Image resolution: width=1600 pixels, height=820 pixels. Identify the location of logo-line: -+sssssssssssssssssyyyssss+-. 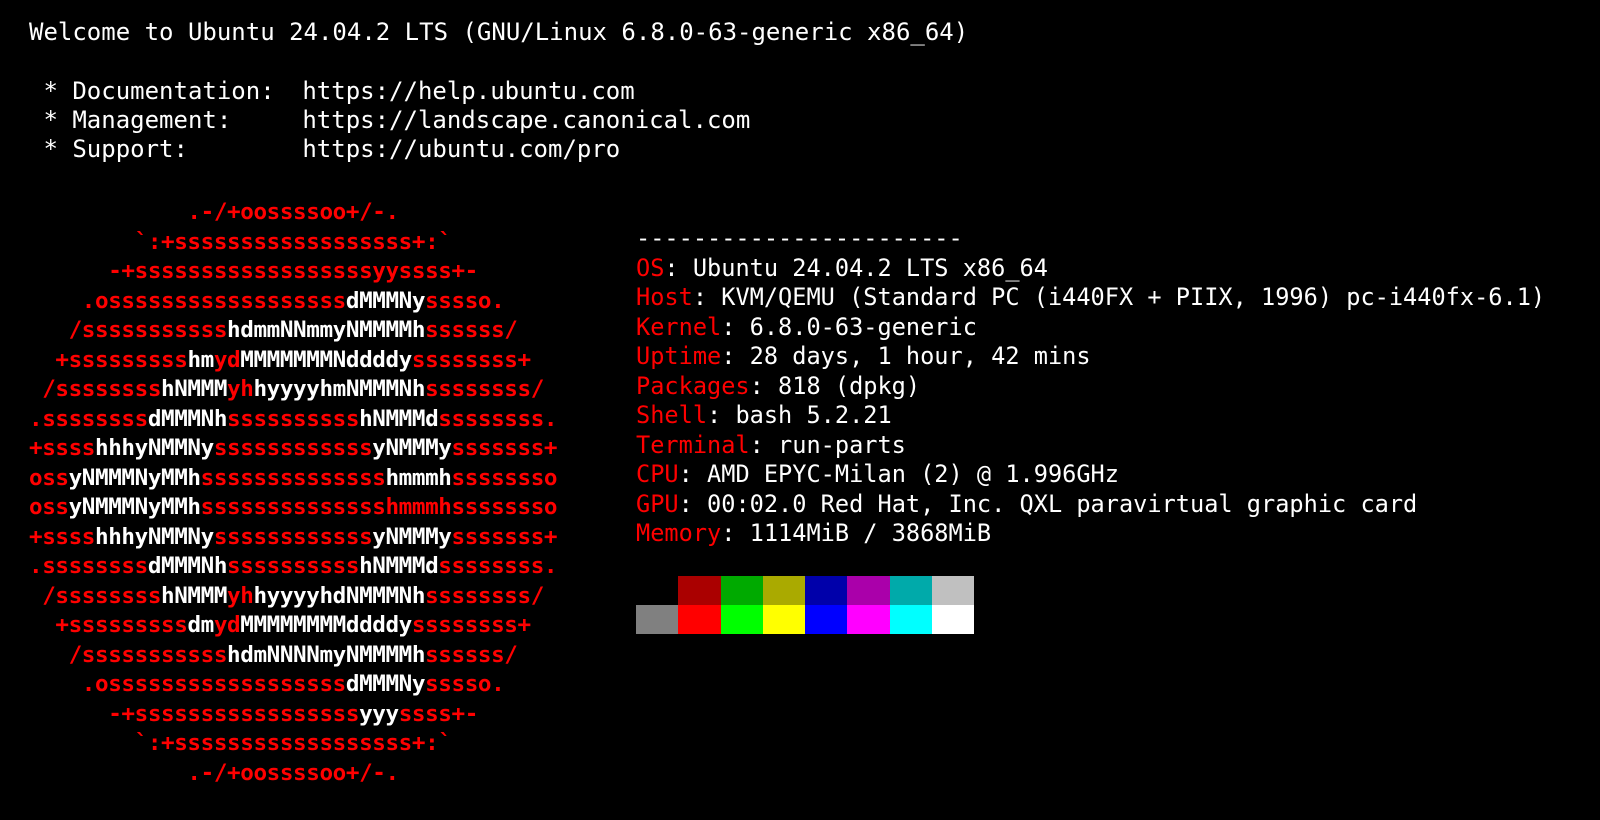
(293, 715).